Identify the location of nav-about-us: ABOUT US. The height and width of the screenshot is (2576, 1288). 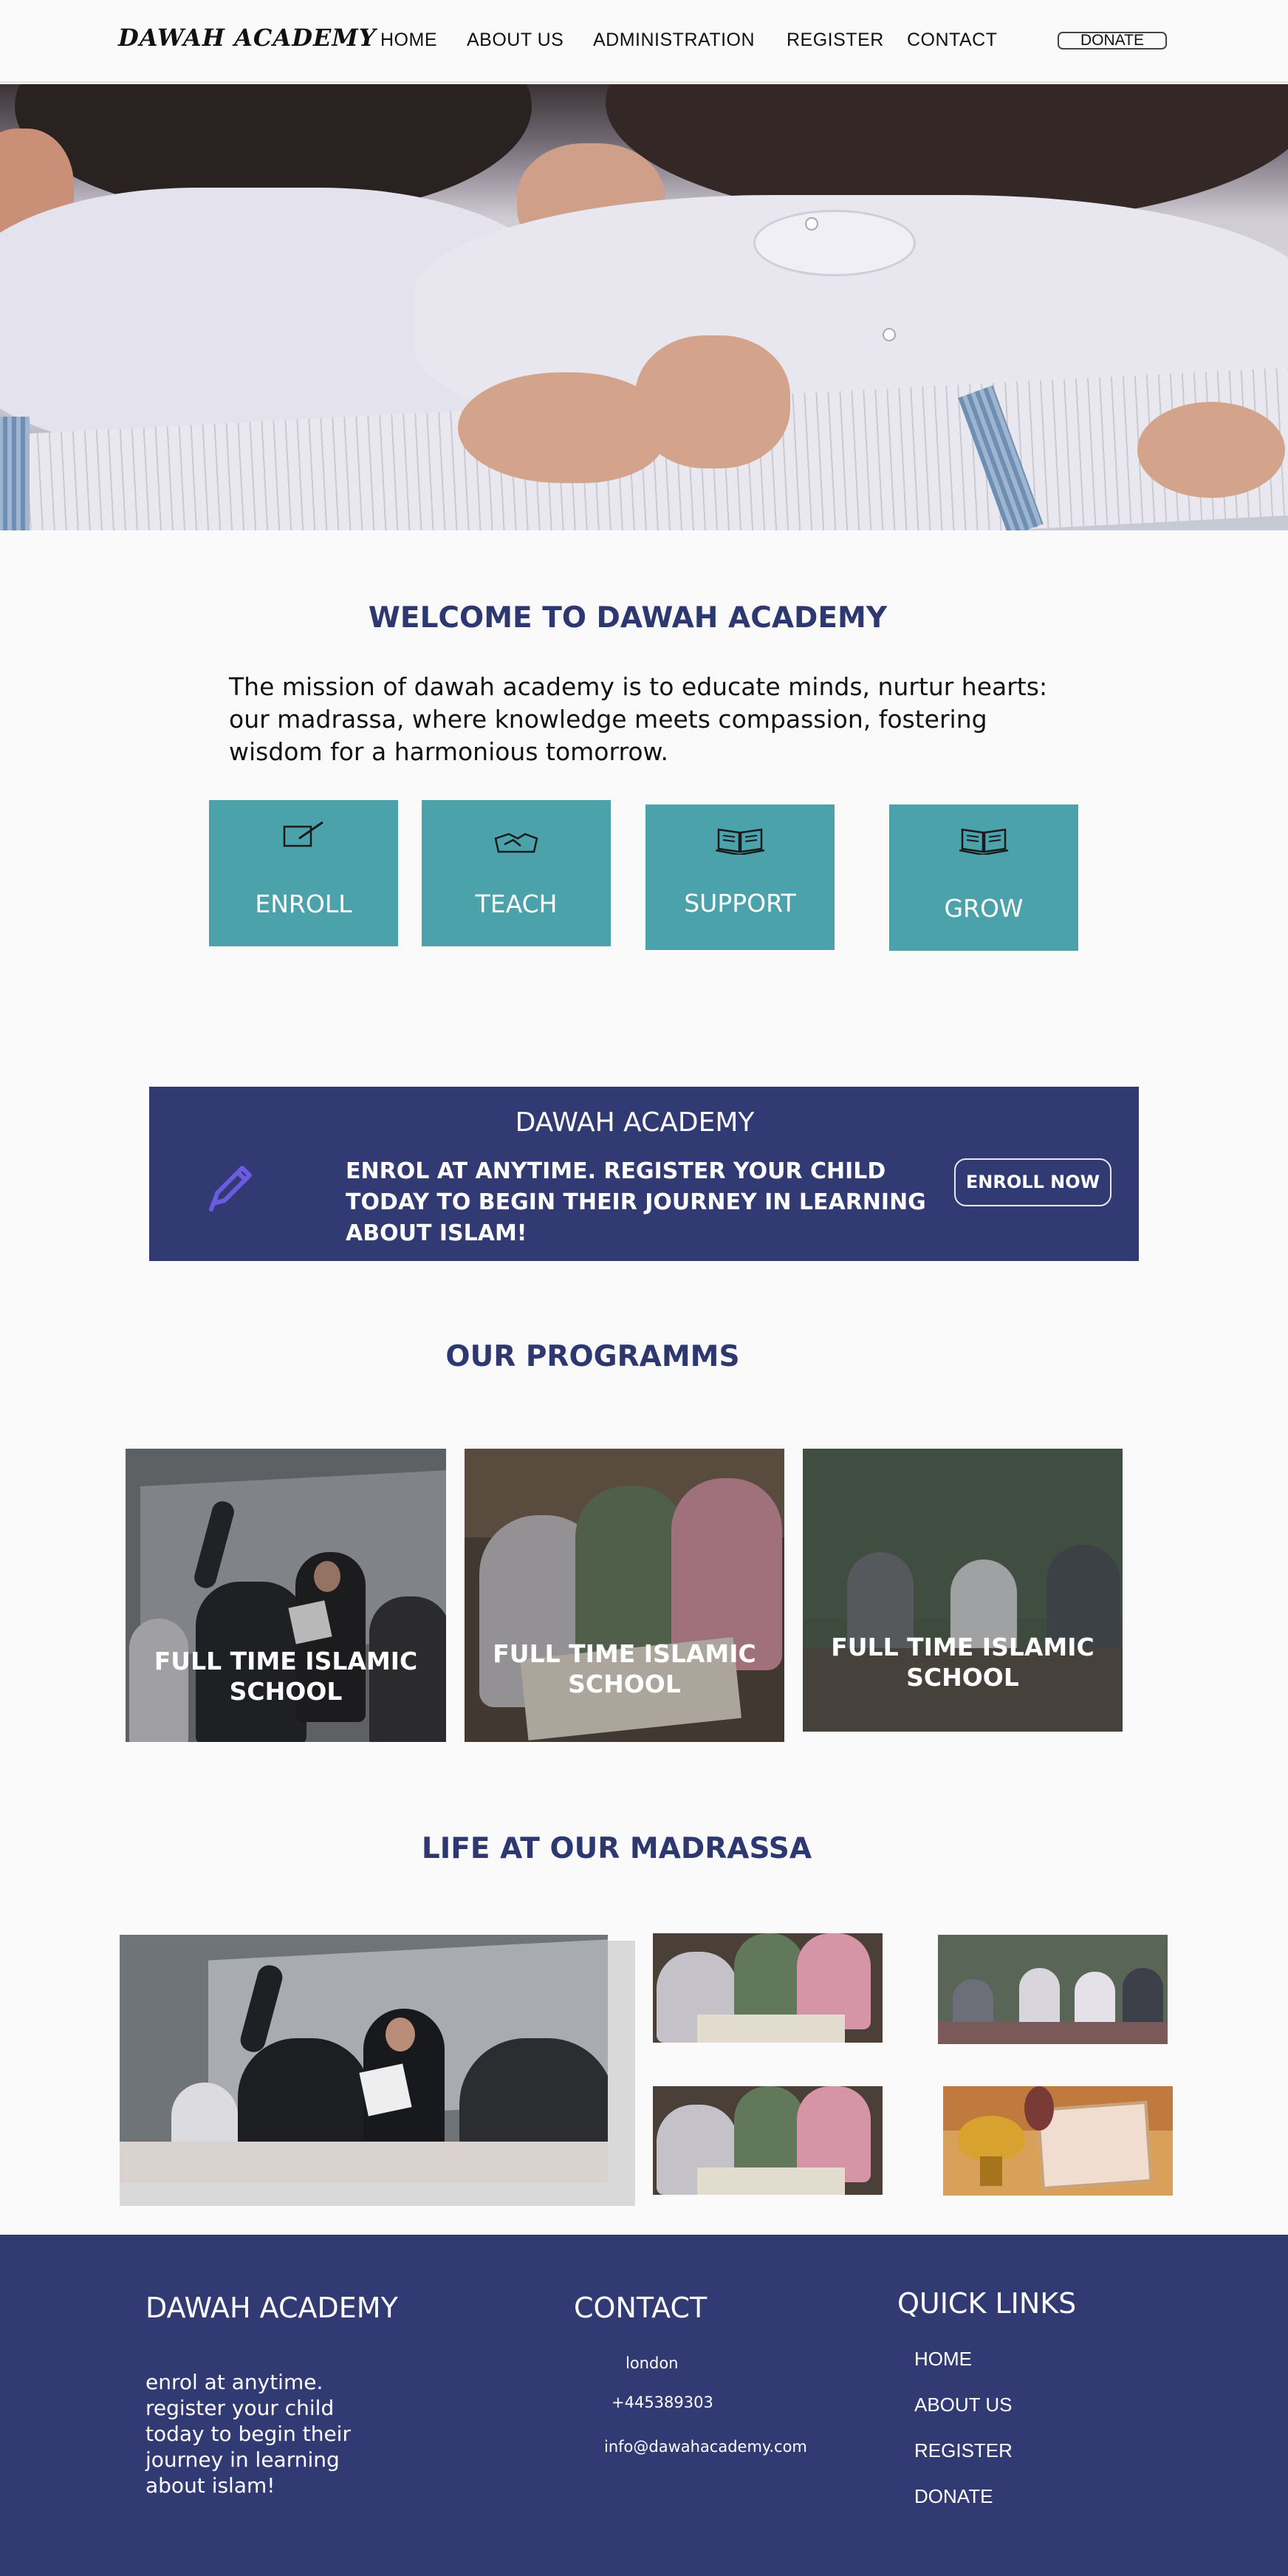
(515, 41).